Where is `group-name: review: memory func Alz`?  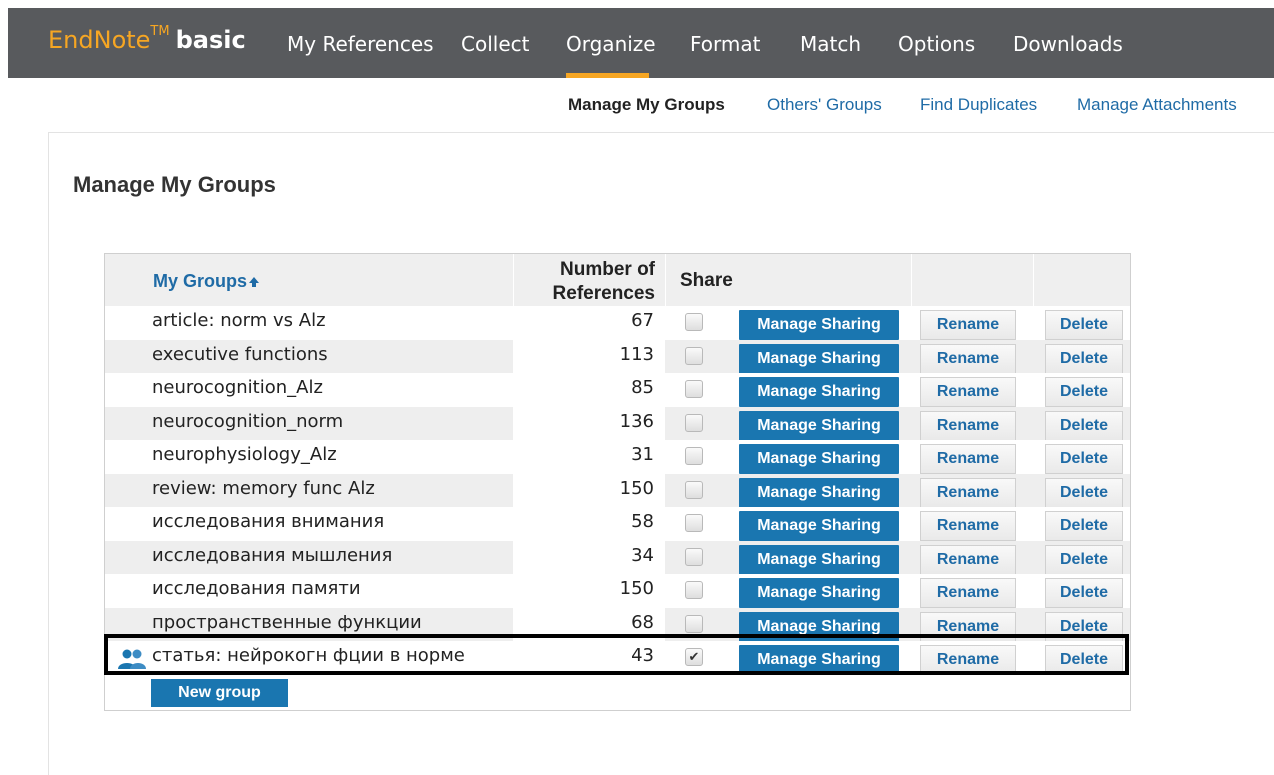 group-name: review: memory func Alz is located at coordinates (263, 488).